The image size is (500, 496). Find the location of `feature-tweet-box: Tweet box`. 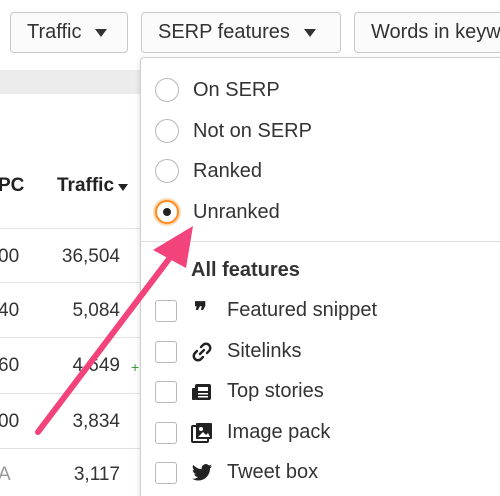

feature-tweet-box: Tweet box is located at coordinates (236, 472).